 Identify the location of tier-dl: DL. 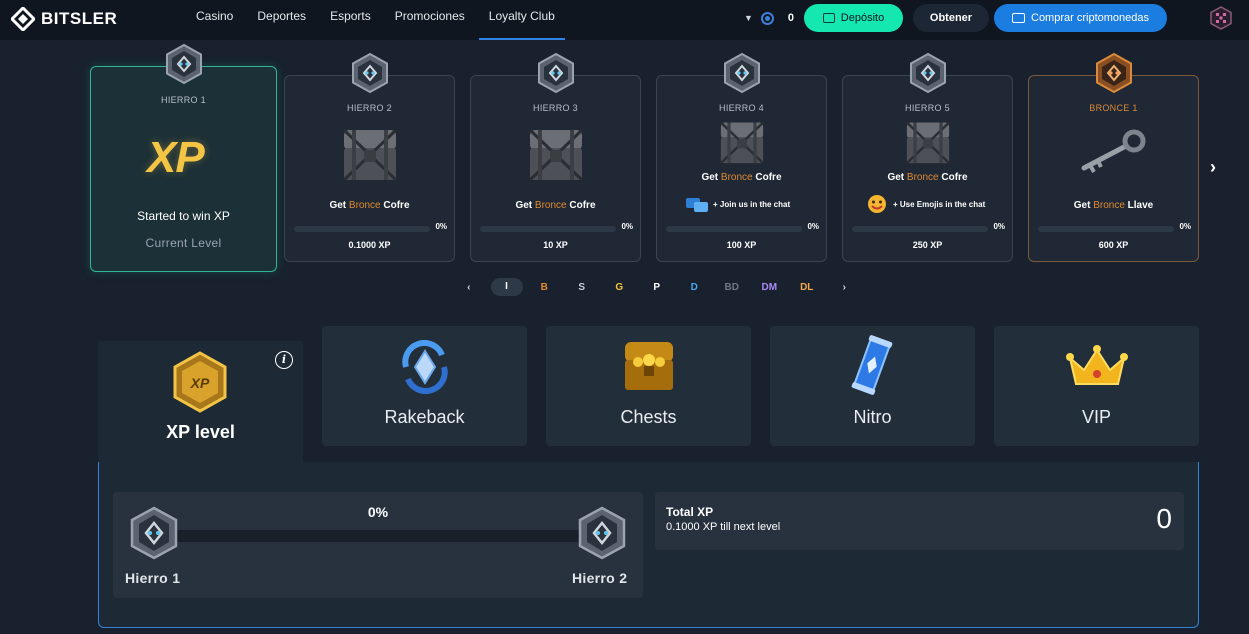
(807, 287).